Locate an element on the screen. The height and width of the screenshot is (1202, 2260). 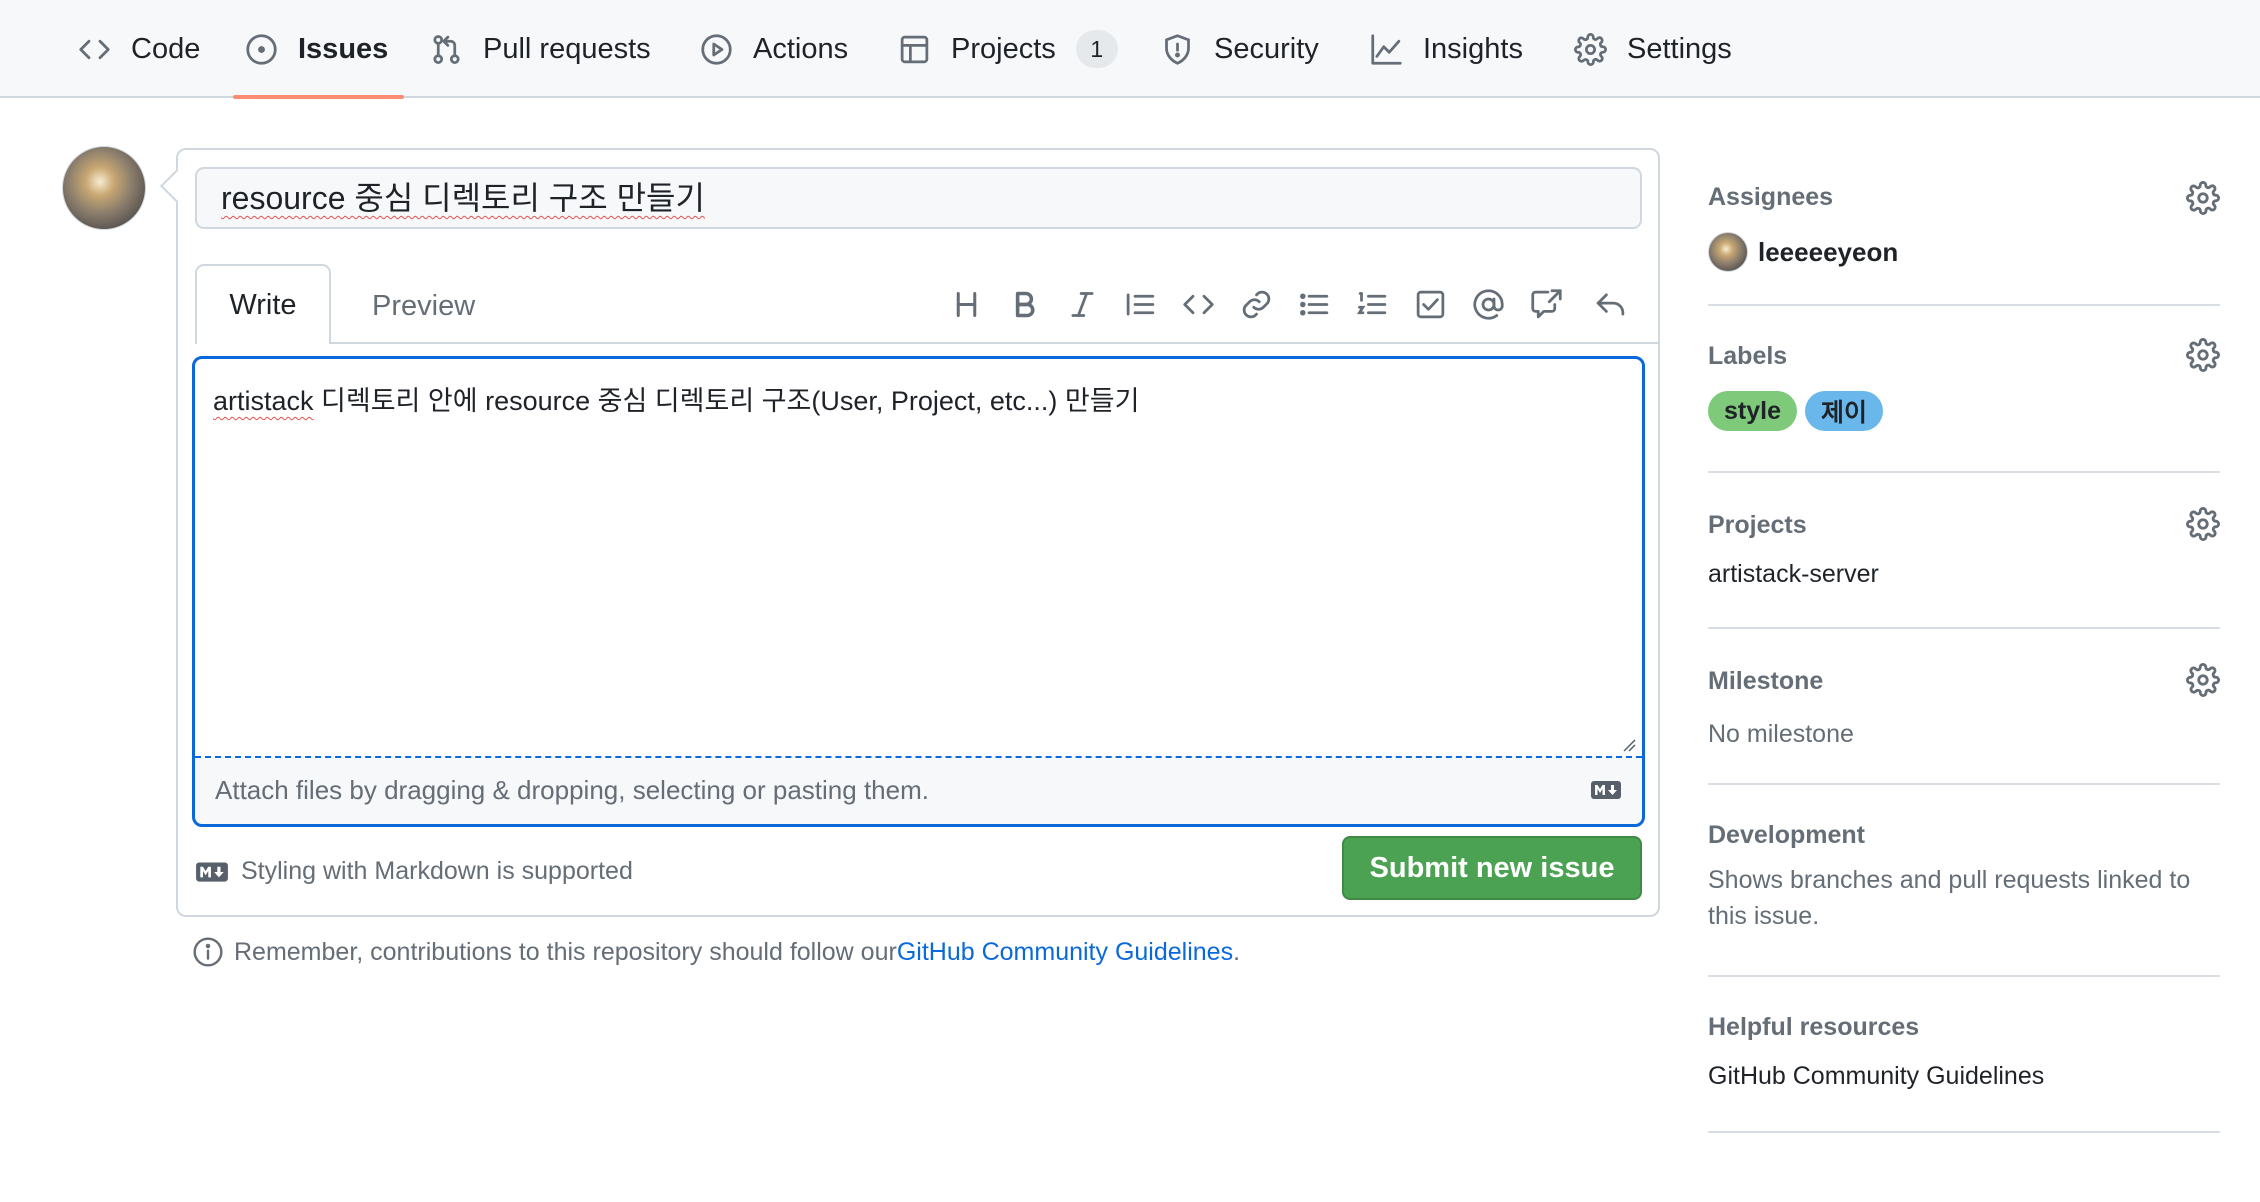
link-icon is located at coordinates (1256, 304).